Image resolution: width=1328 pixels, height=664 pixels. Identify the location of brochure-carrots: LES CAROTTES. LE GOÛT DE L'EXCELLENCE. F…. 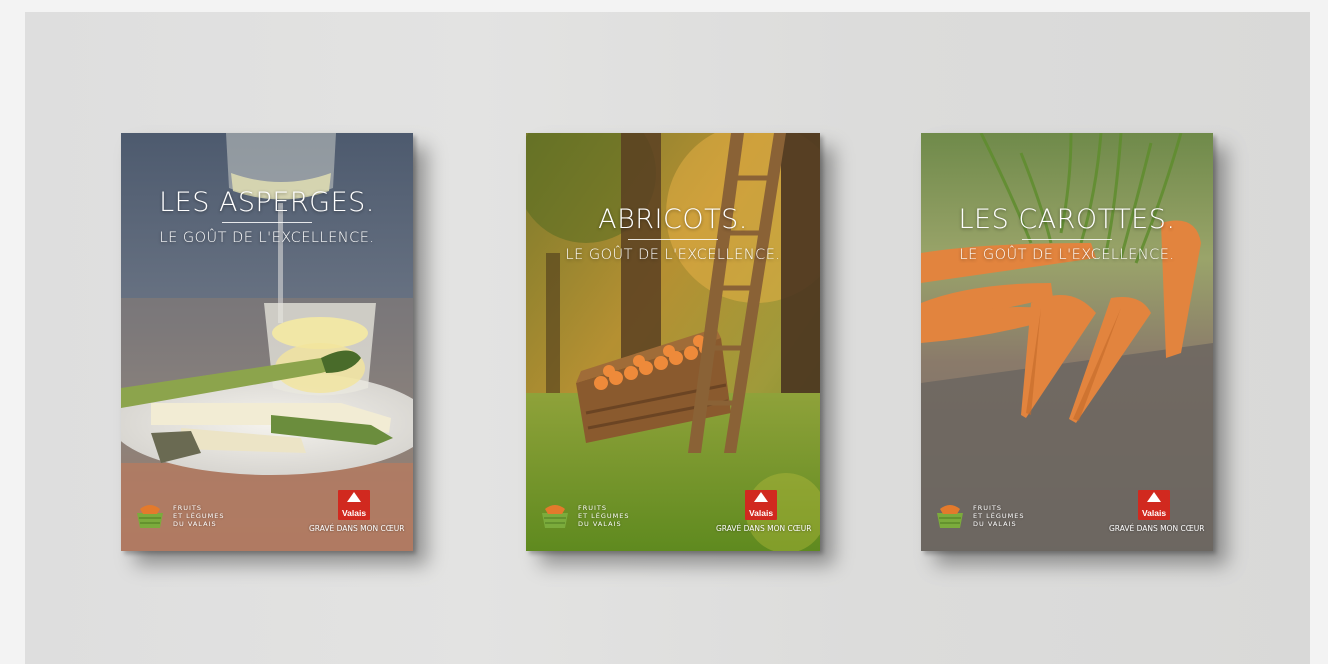
(1067, 342).